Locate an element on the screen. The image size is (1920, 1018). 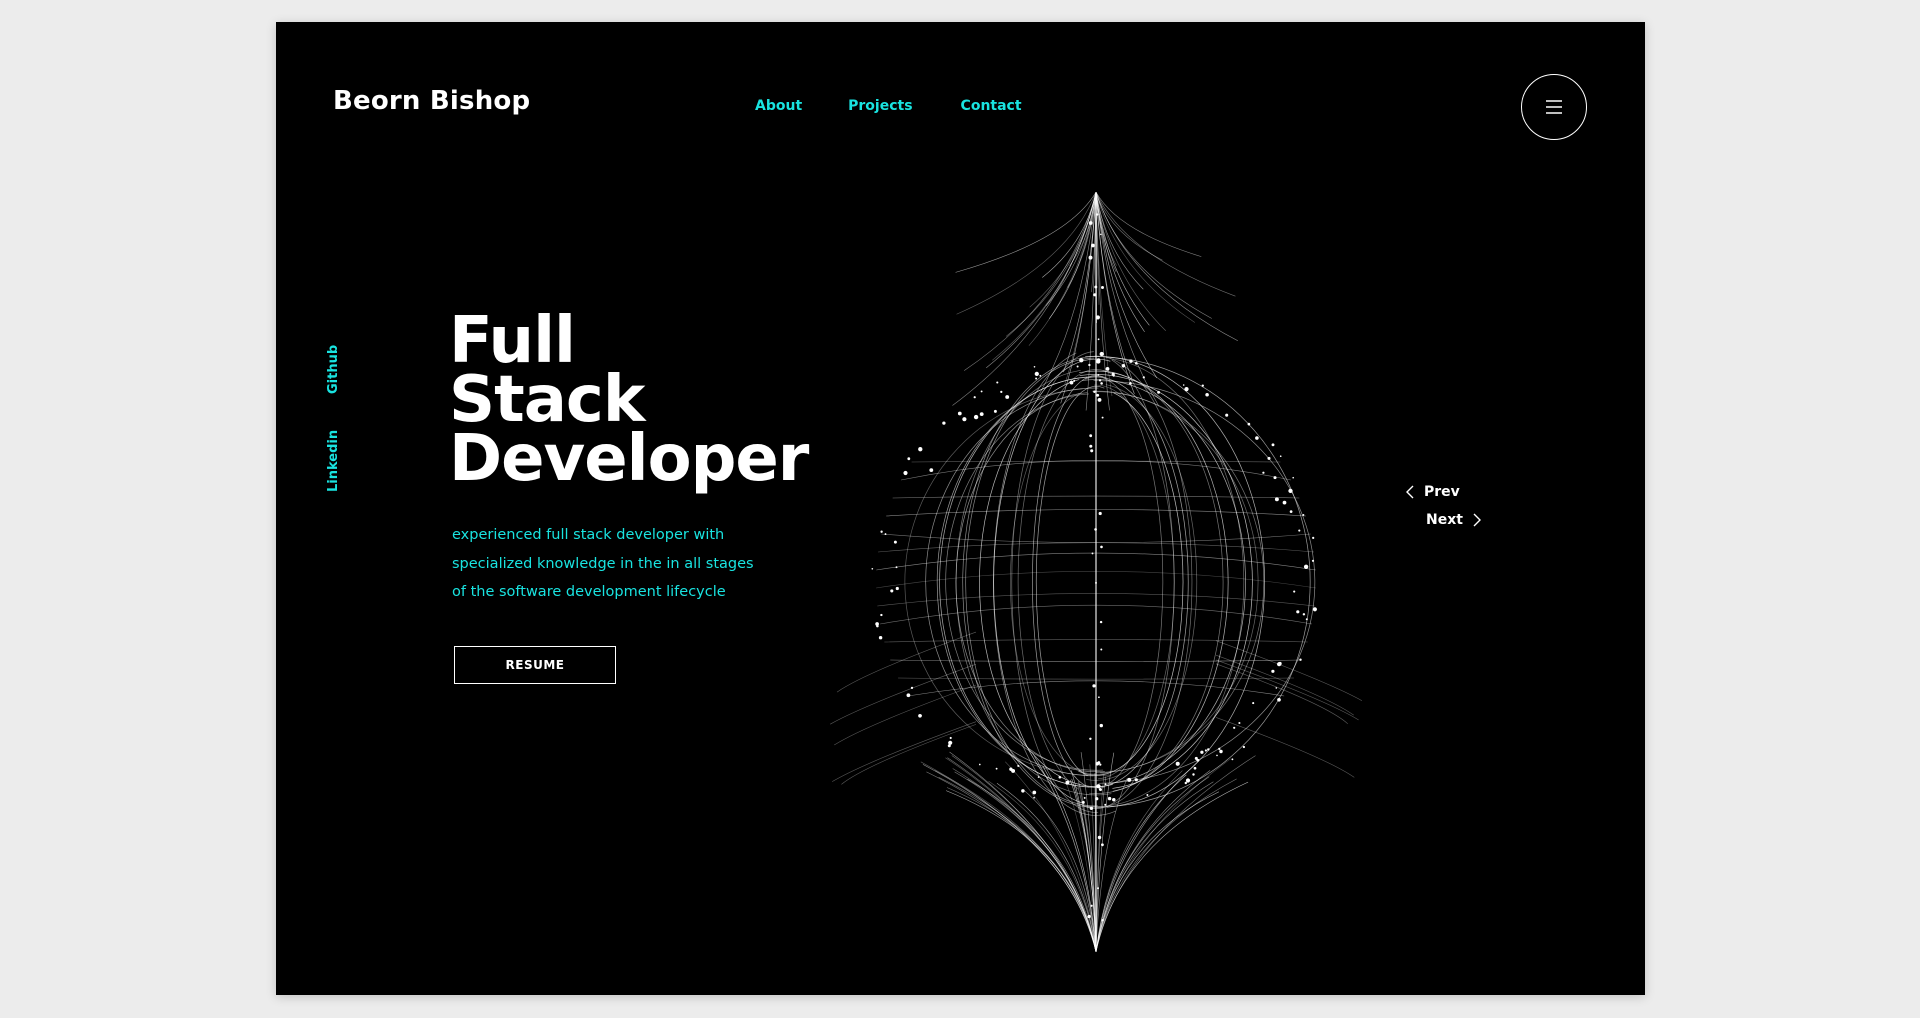
prev-button: Prev is located at coordinates (1433, 492).